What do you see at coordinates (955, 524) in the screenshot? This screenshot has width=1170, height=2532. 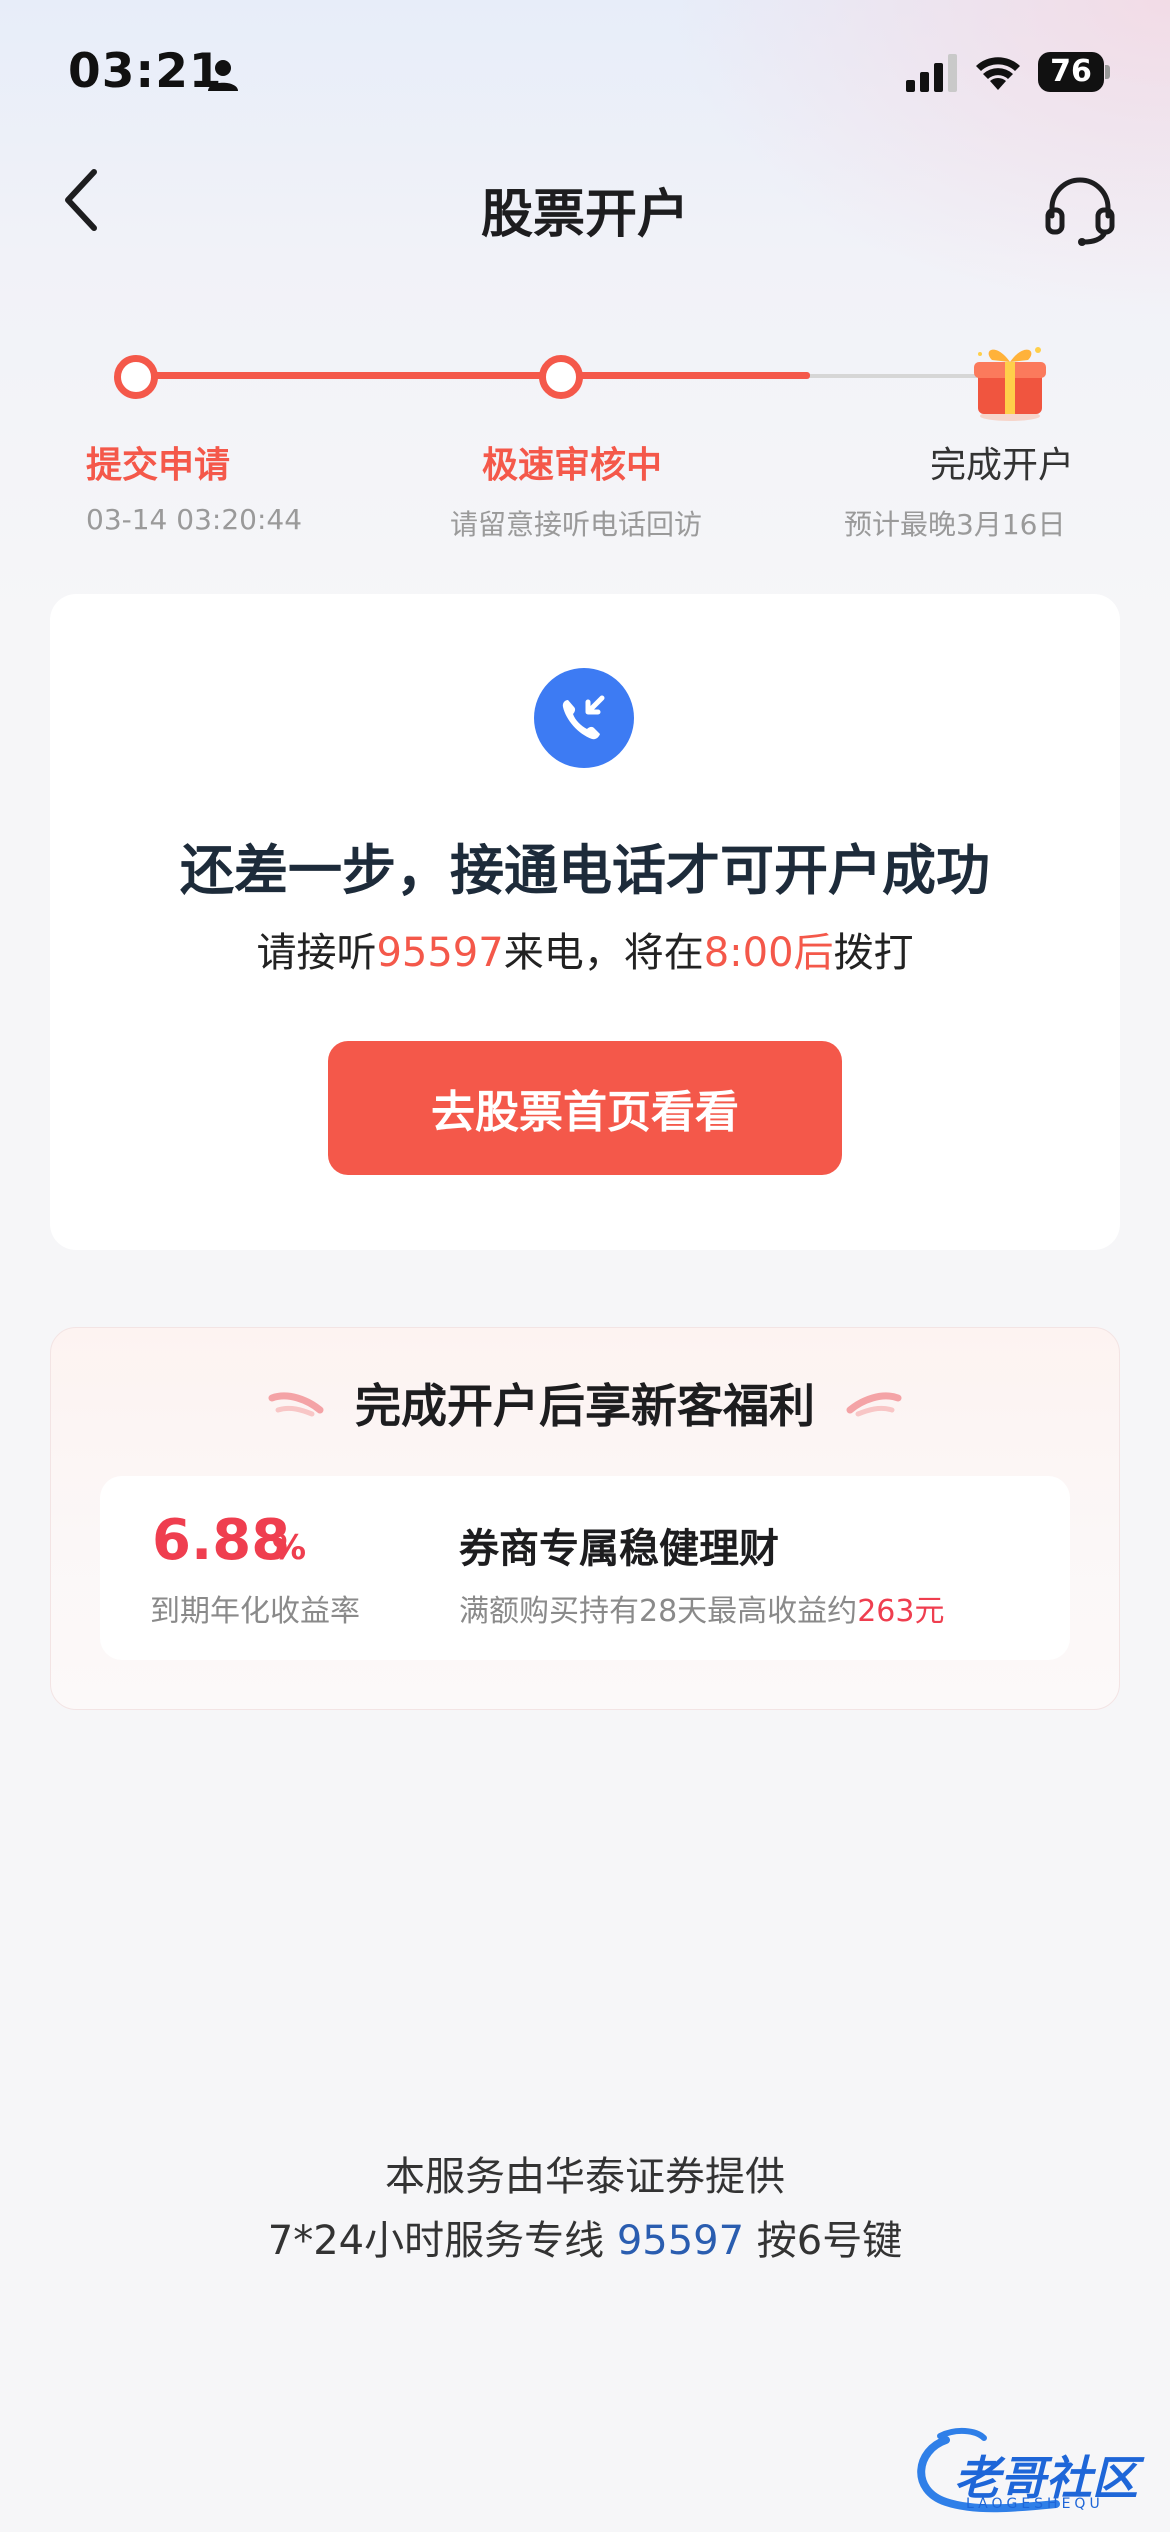 I see `step-sub-complete: 预计最晚3月16日` at bounding box center [955, 524].